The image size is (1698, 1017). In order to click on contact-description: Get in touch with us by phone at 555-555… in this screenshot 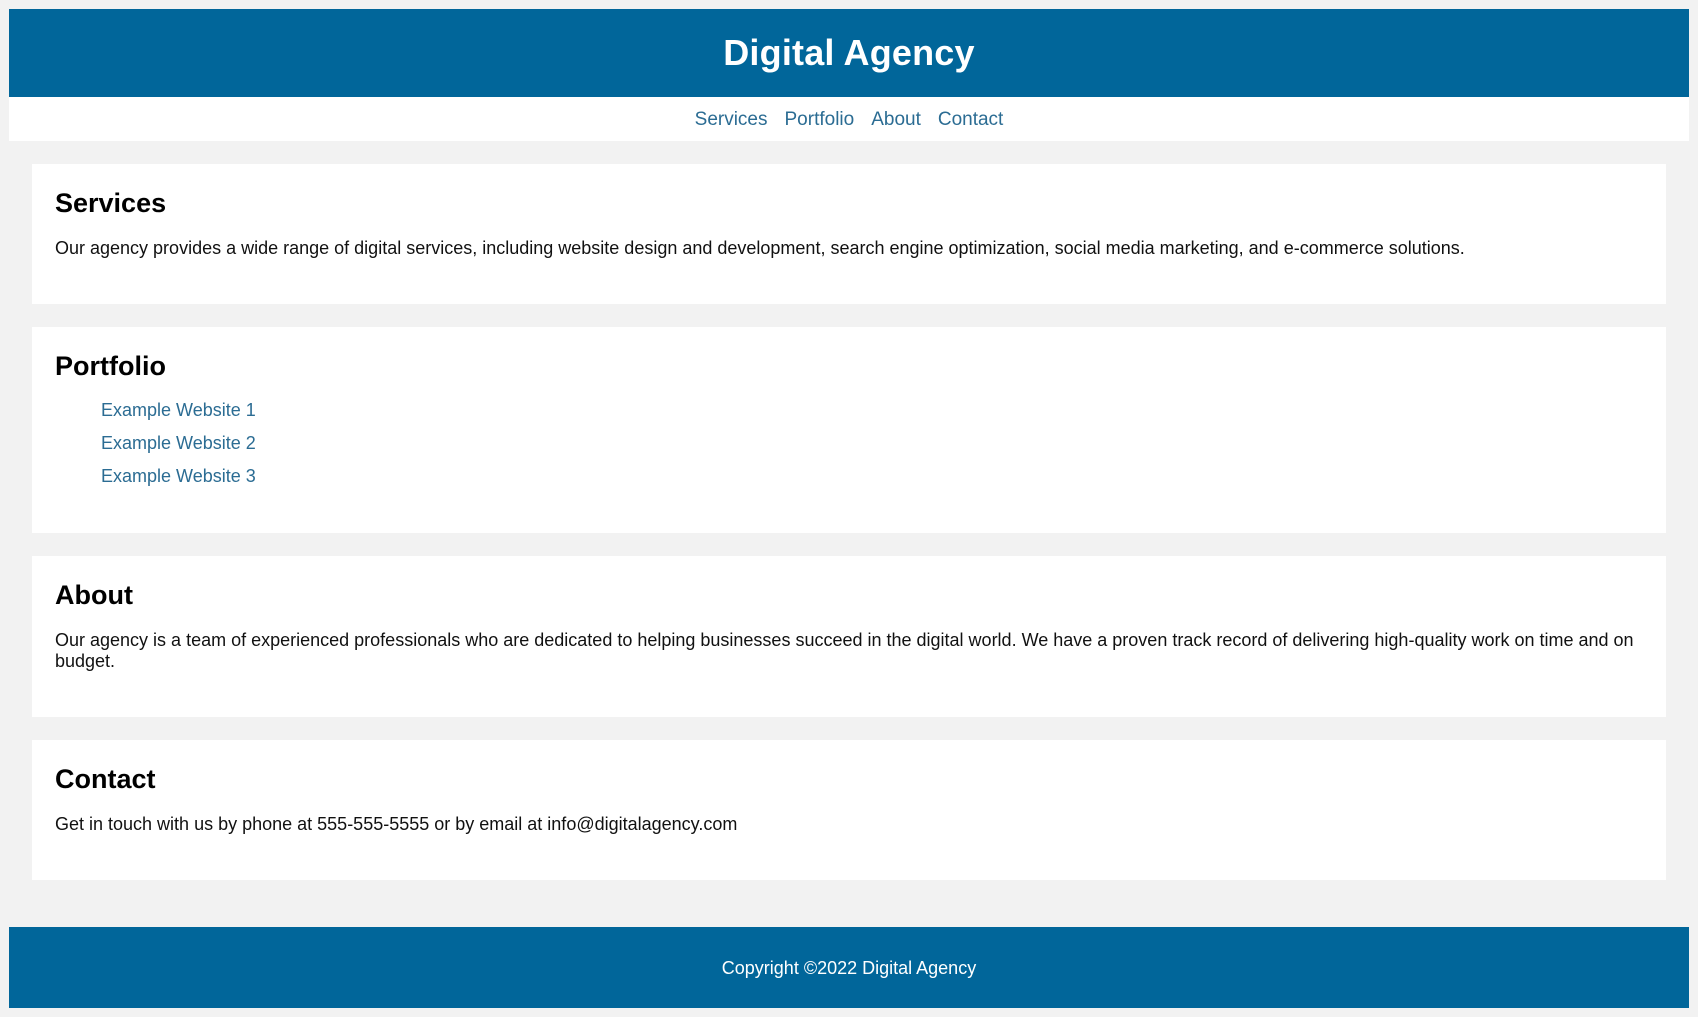, I will do `click(396, 824)`.